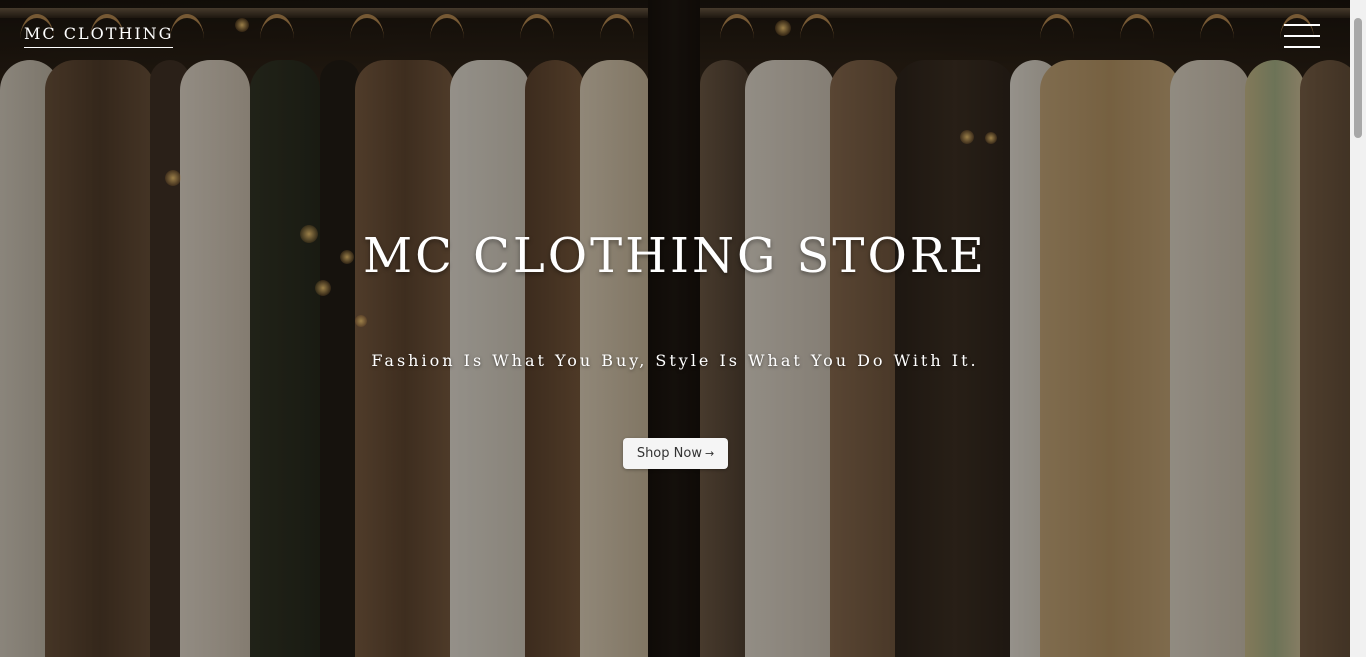 Image resolution: width=1366 pixels, height=657 pixels. What do you see at coordinates (709, 453) in the screenshot?
I see `arrow-right-icon: →` at bounding box center [709, 453].